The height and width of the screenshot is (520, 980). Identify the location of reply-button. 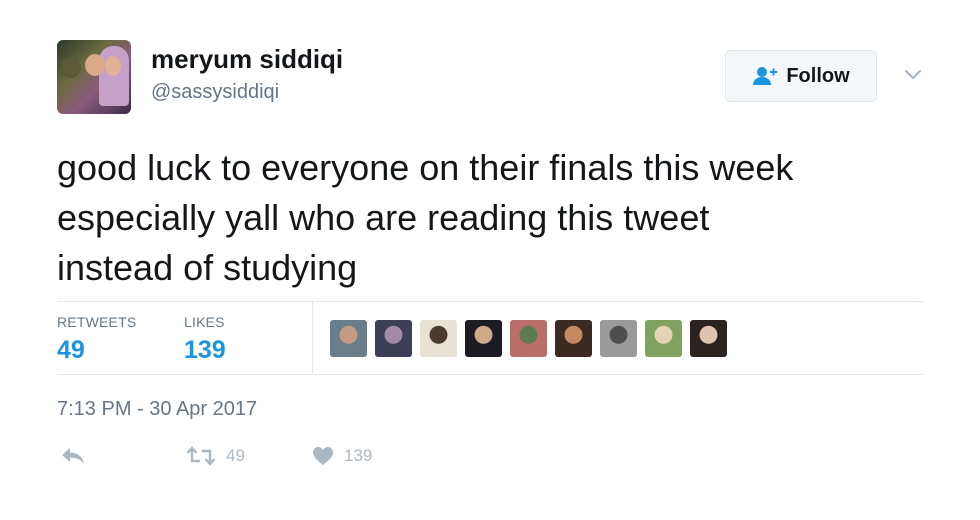
(73, 456).